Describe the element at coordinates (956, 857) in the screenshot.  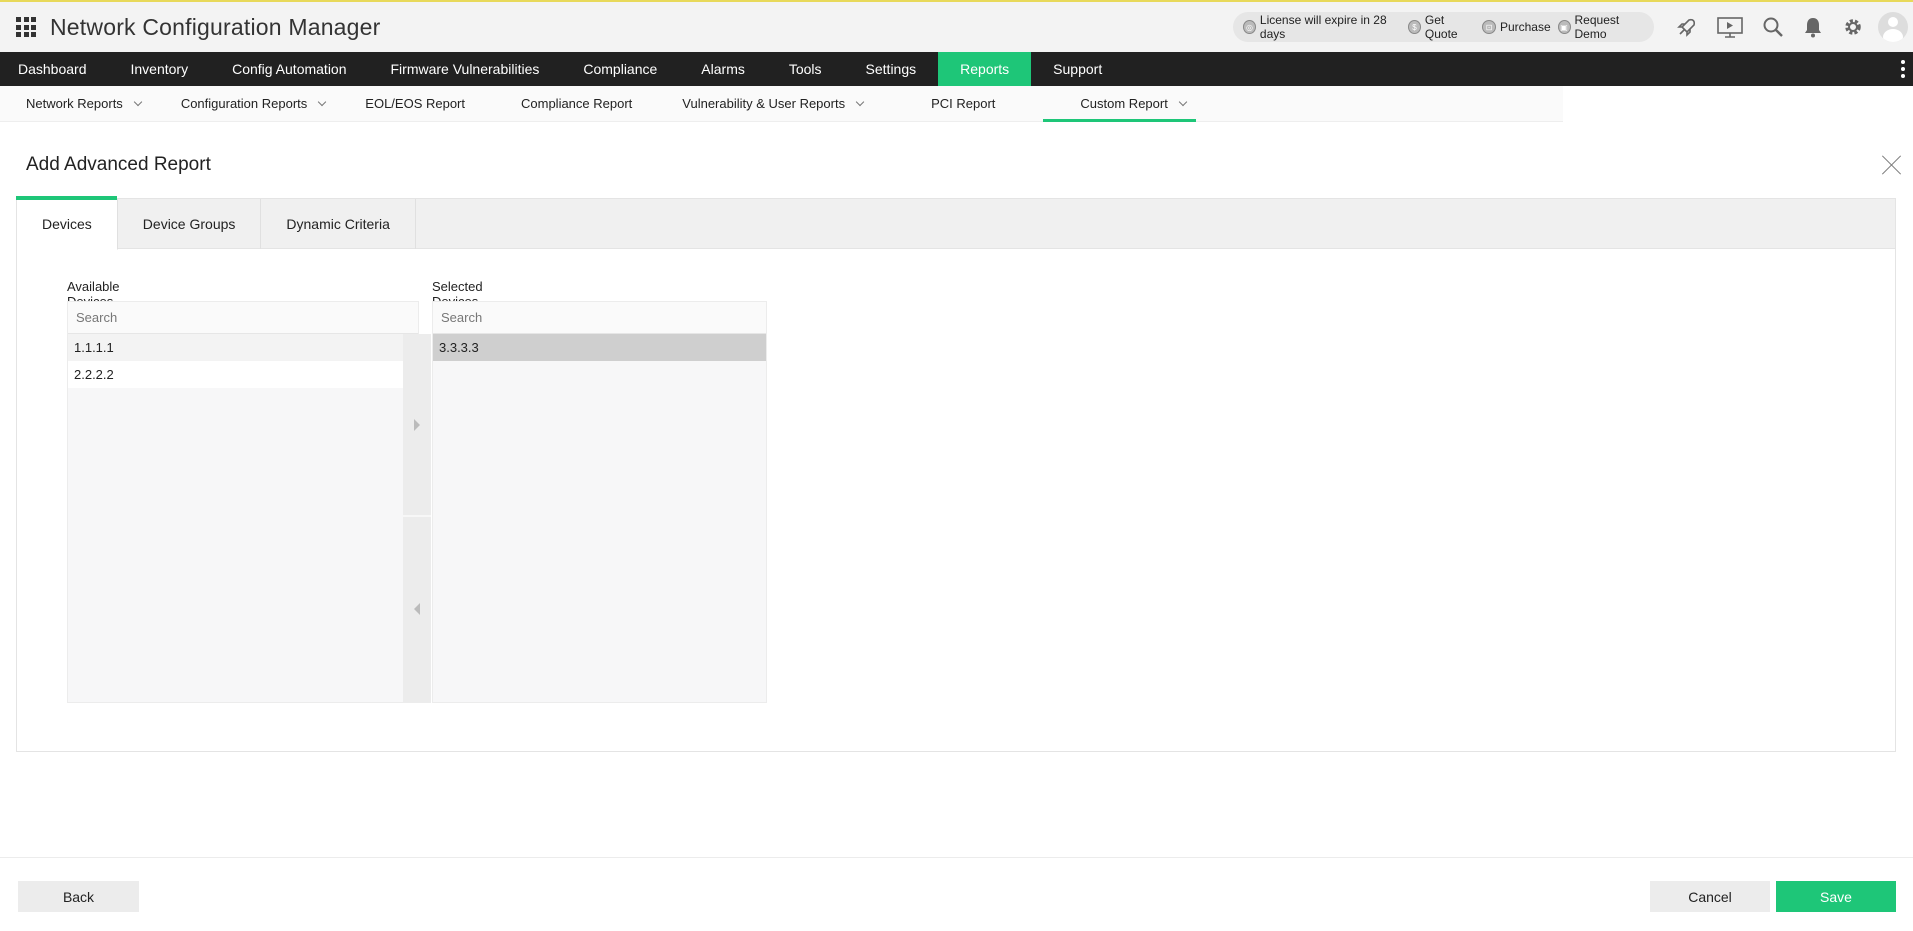
I see `footer-divider` at that location.